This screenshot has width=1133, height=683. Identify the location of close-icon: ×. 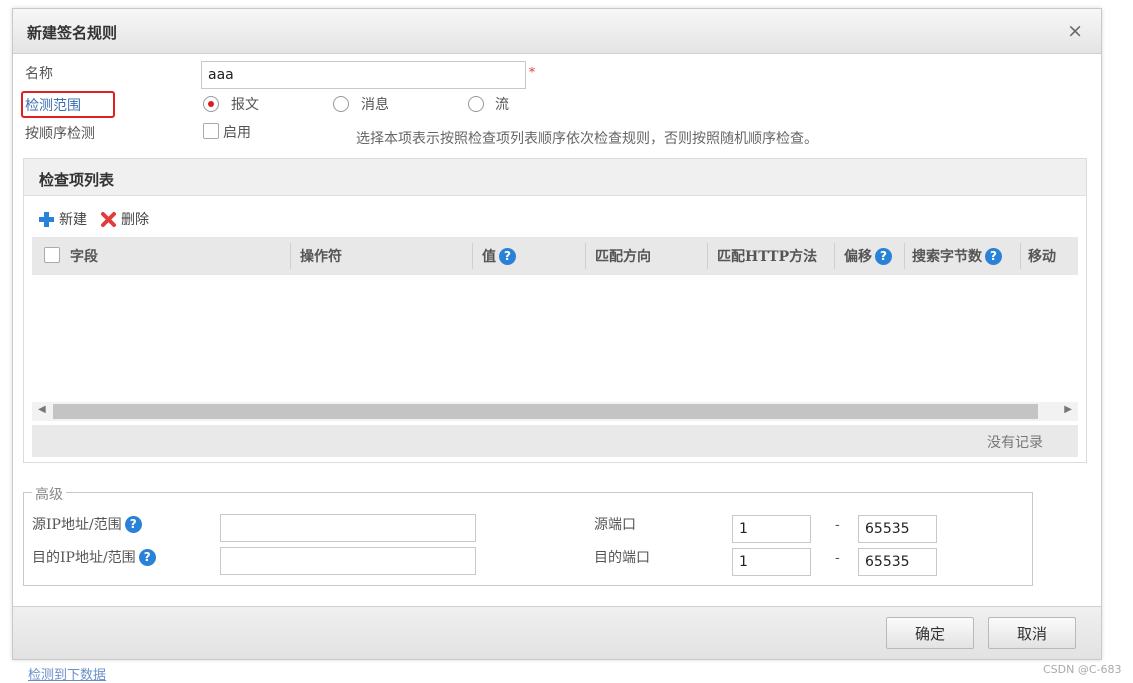
(1075, 31).